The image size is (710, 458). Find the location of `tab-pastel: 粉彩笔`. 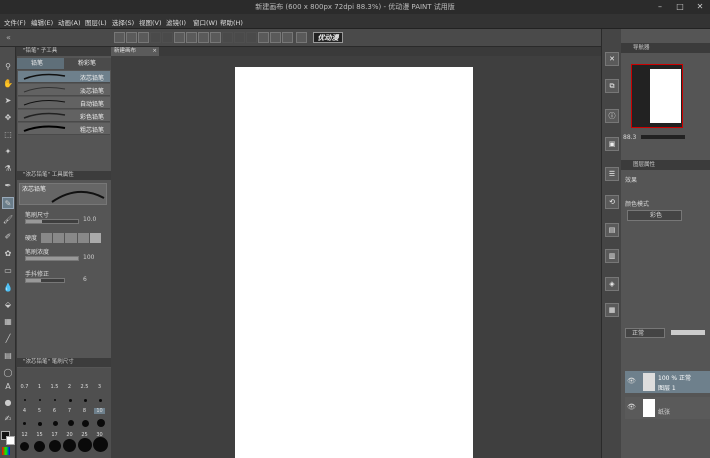

tab-pastel: 粉彩笔 is located at coordinates (87, 63).